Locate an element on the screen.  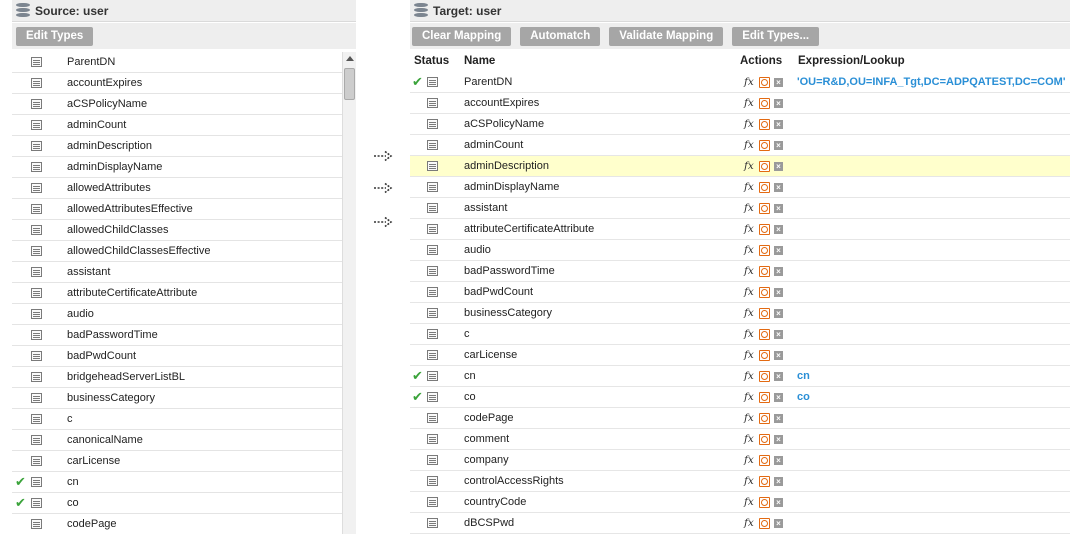
column-header-actions: Actions is located at coordinates (761, 61).